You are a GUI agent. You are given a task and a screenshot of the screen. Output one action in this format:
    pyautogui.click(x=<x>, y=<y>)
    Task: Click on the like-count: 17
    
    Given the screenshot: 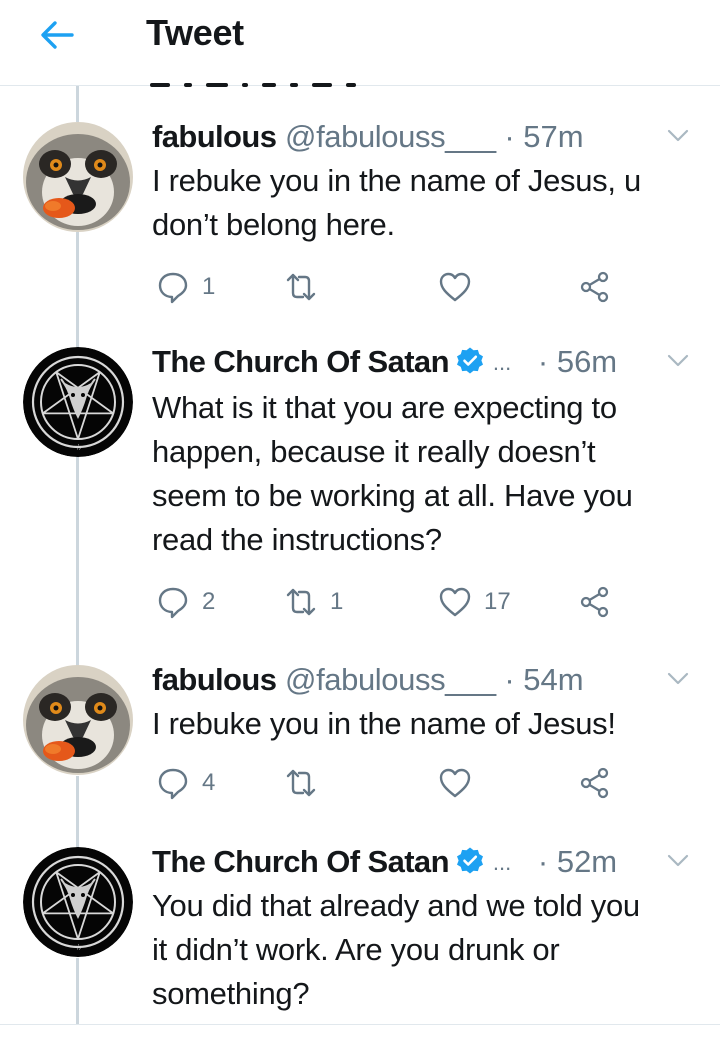 What is the action you would take?
    pyautogui.click(x=497, y=601)
    